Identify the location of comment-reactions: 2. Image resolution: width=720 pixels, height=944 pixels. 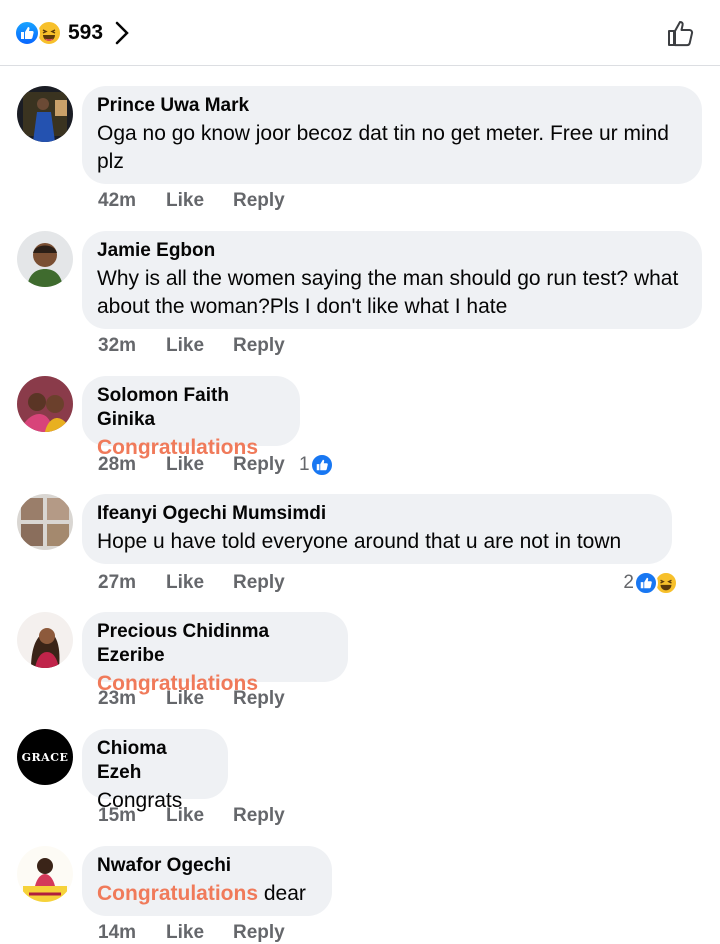
(650, 583).